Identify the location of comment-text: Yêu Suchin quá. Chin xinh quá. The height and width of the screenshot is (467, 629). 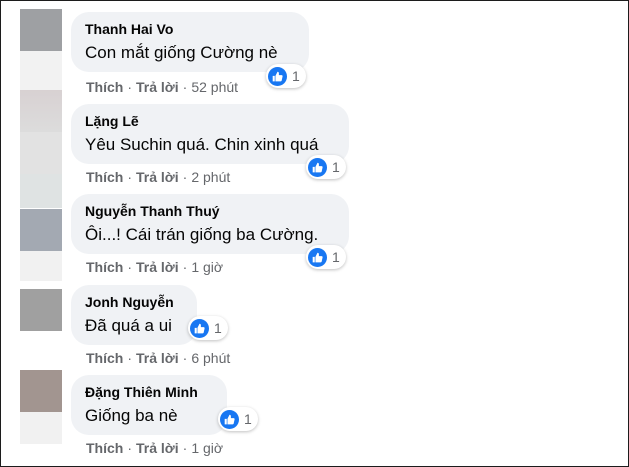
(202, 144).